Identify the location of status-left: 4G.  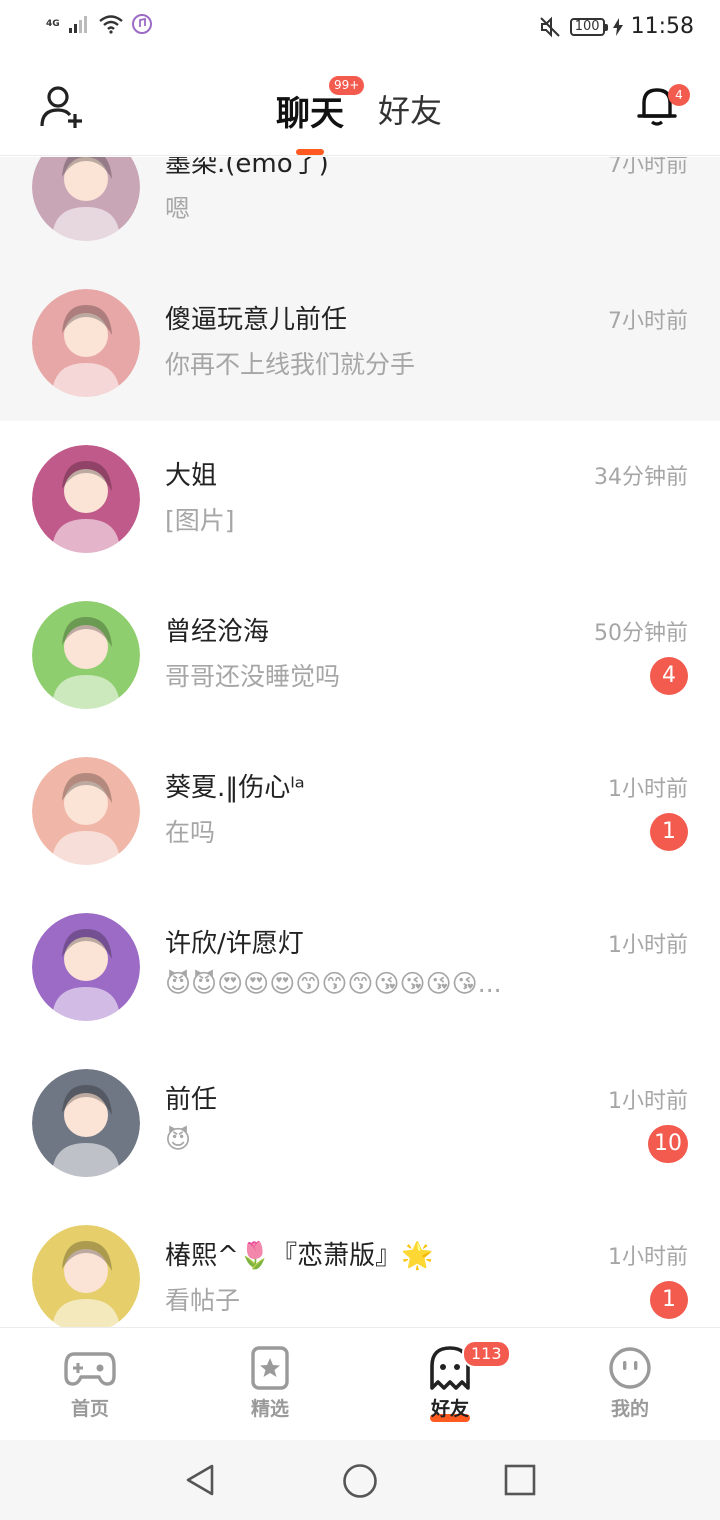
(99, 24).